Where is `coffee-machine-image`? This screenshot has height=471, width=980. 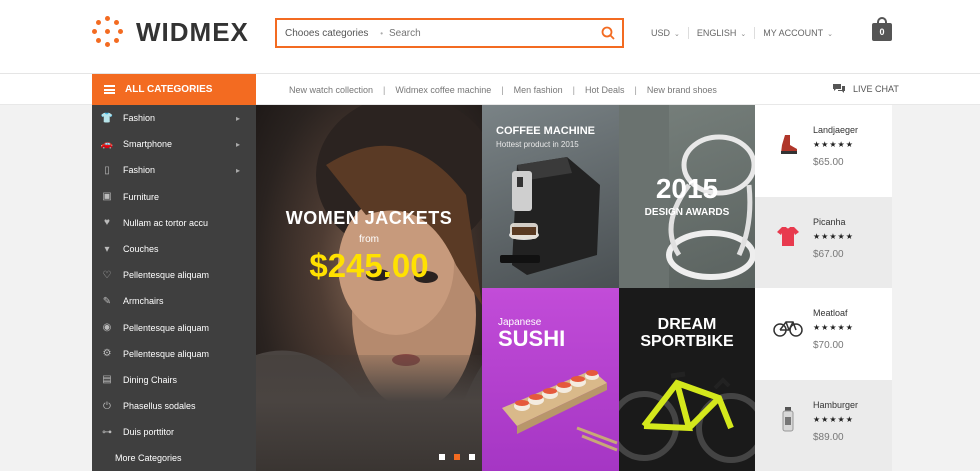
coffee-machine-image is located at coordinates (550, 216).